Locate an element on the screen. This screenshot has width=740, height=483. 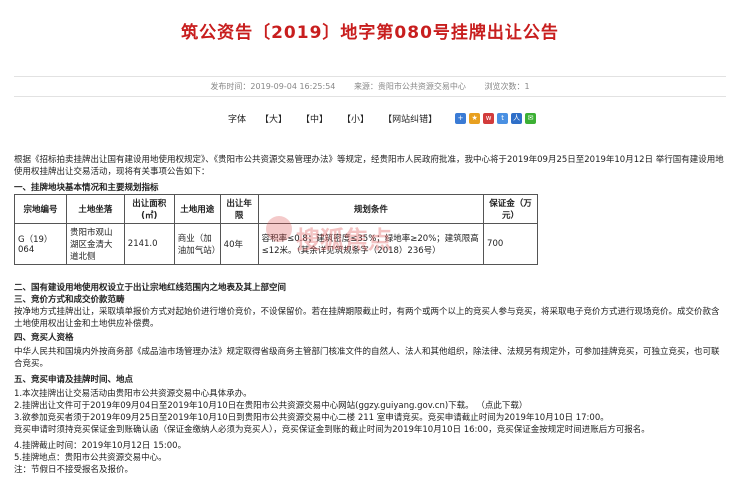
font-label: 字体 is located at coordinates (237, 120).